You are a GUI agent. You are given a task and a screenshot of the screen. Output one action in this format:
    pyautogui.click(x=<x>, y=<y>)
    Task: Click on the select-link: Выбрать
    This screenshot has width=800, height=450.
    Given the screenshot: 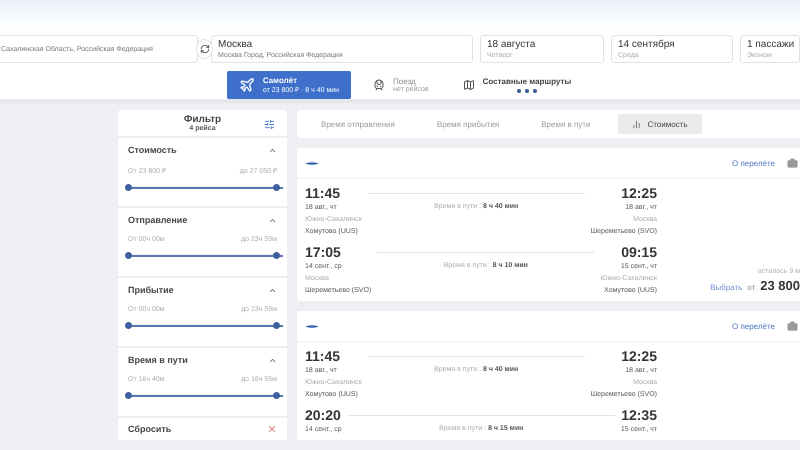 What is the action you would take?
    pyautogui.click(x=726, y=287)
    